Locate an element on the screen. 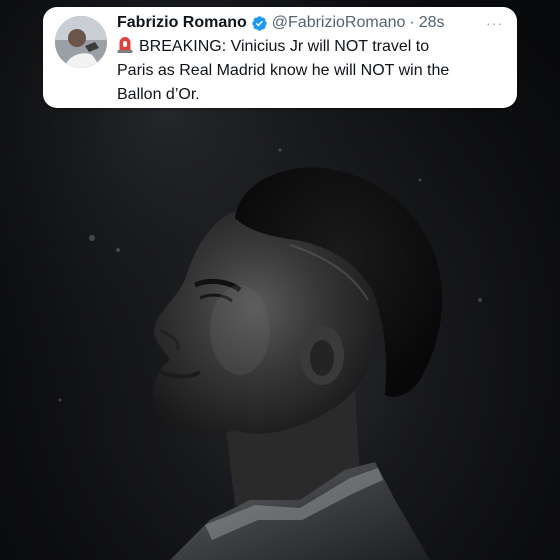  more-options-icon: ··· is located at coordinates (494, 23).